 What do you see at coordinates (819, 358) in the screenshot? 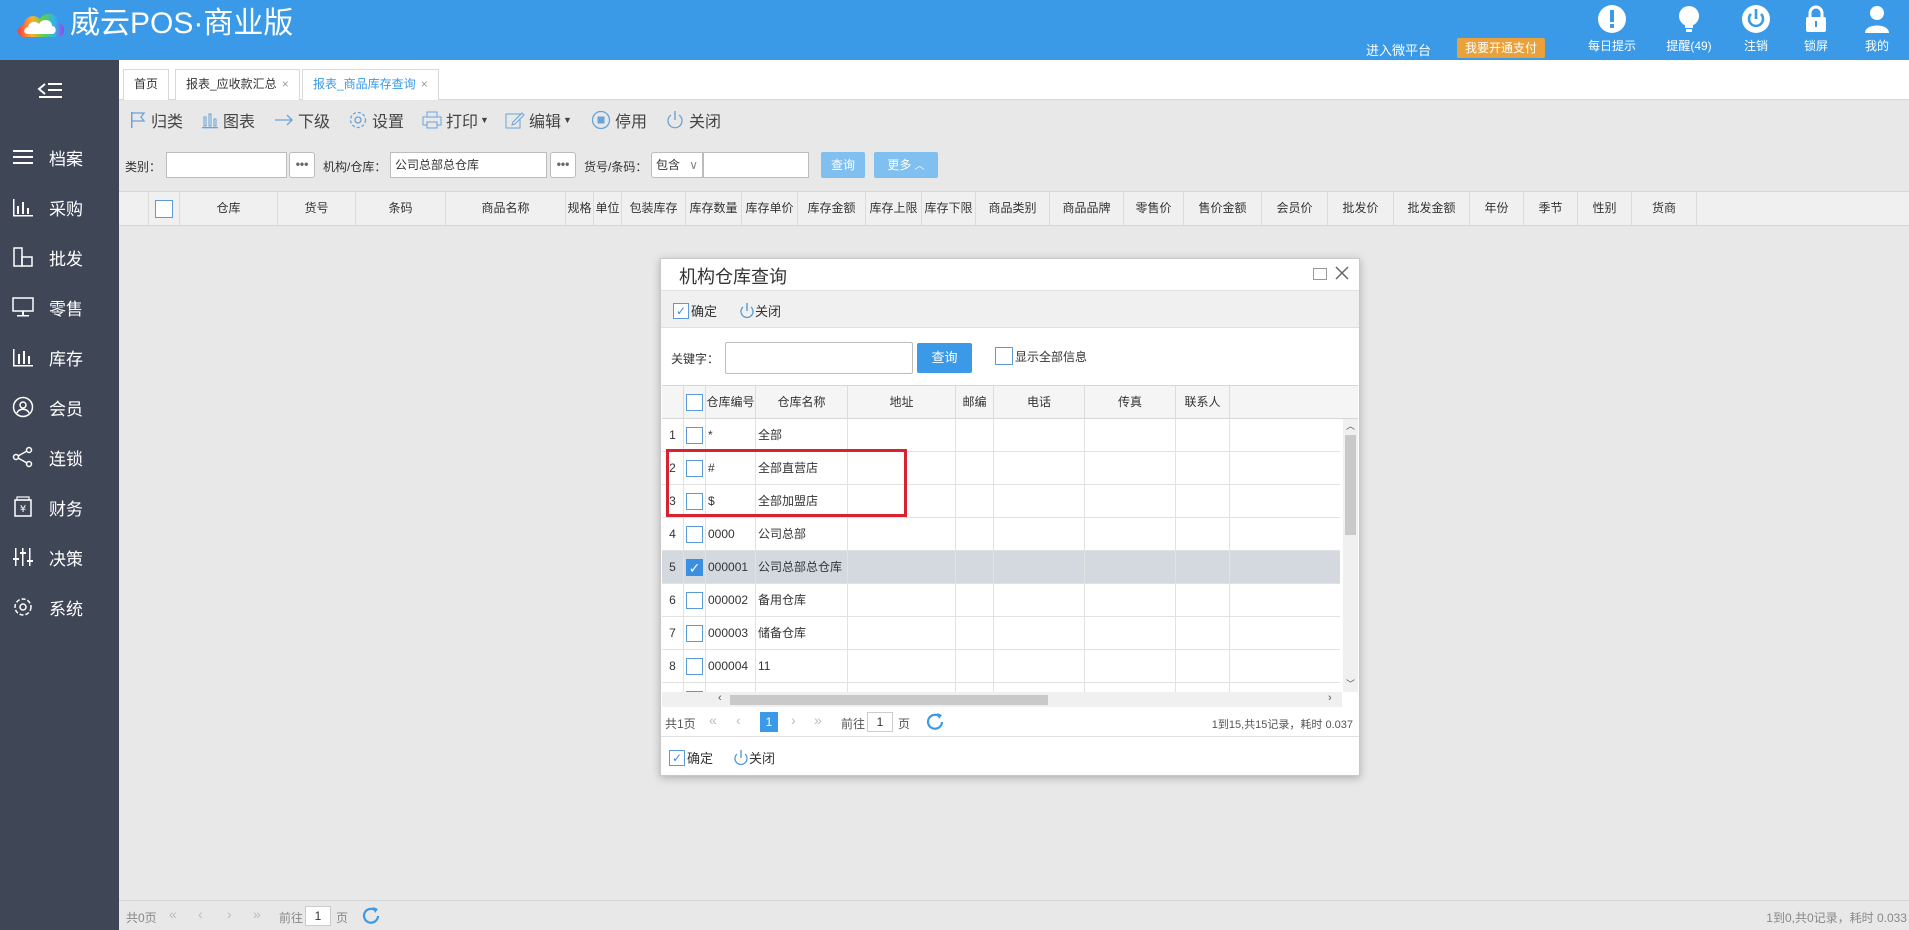
I see `keyword-input` at bounding box center [819, 358].